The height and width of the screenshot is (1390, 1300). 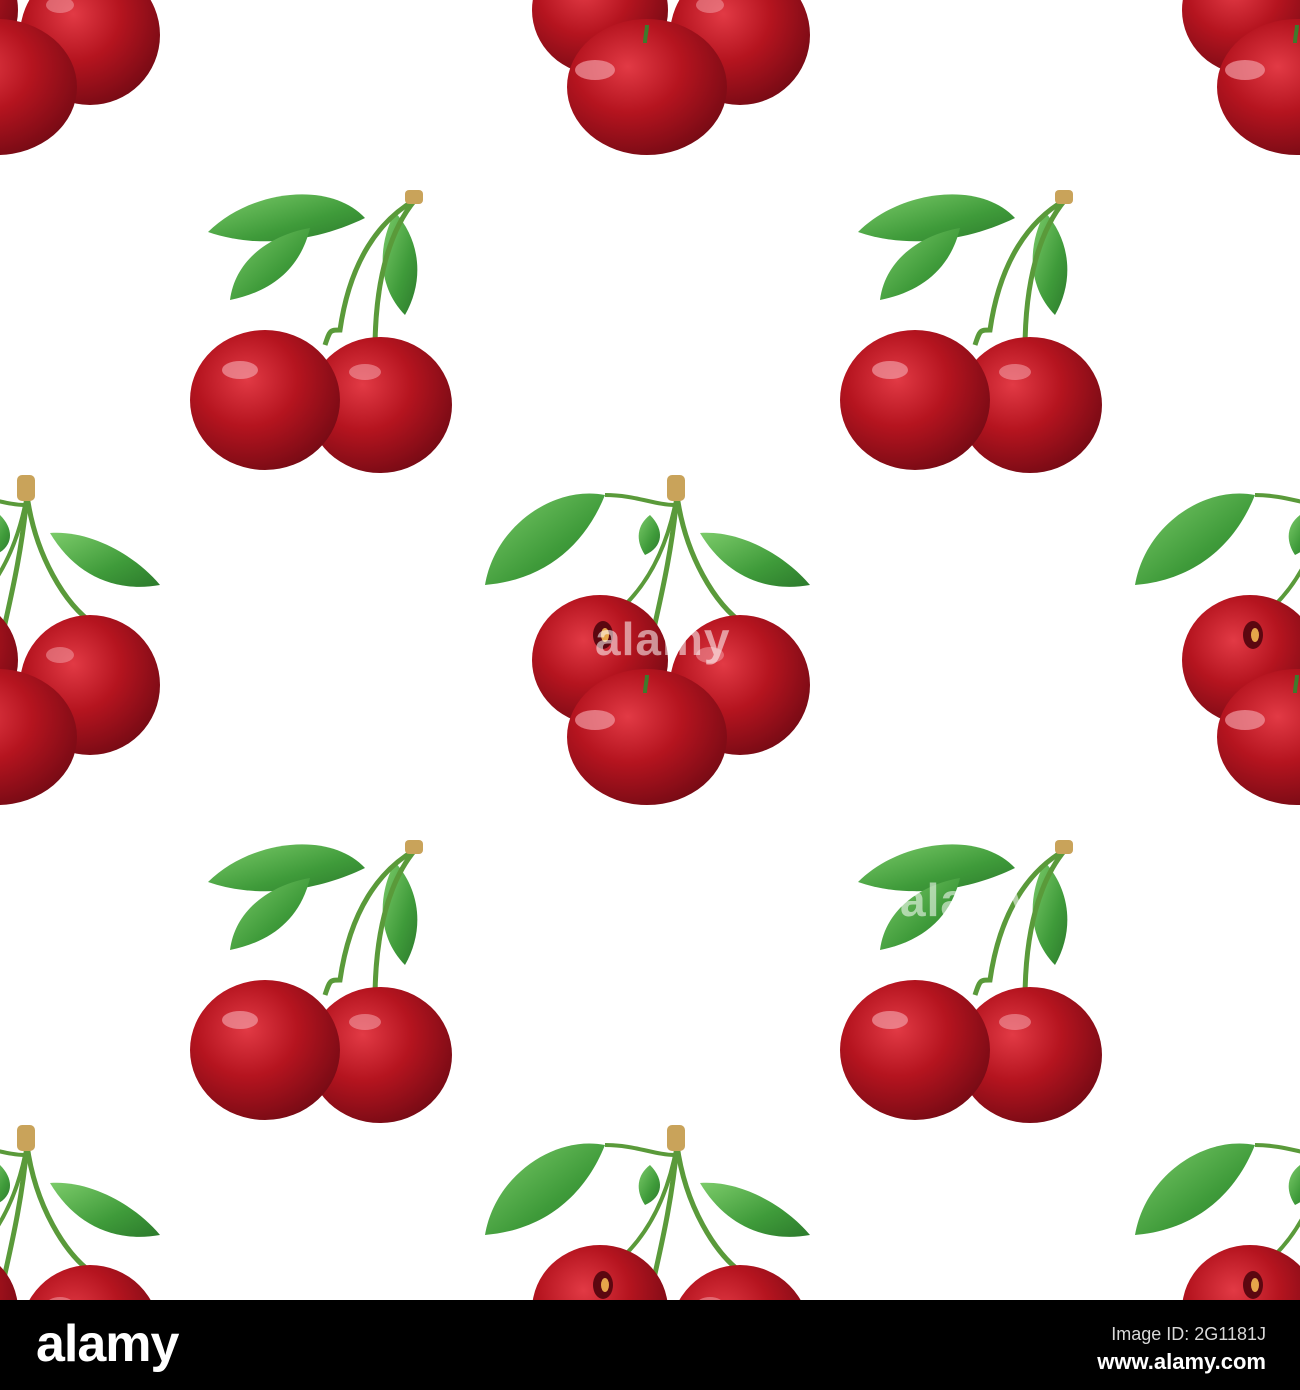 I want to click on cherry-triple-bottom-left, so click(x=80, y=1212).